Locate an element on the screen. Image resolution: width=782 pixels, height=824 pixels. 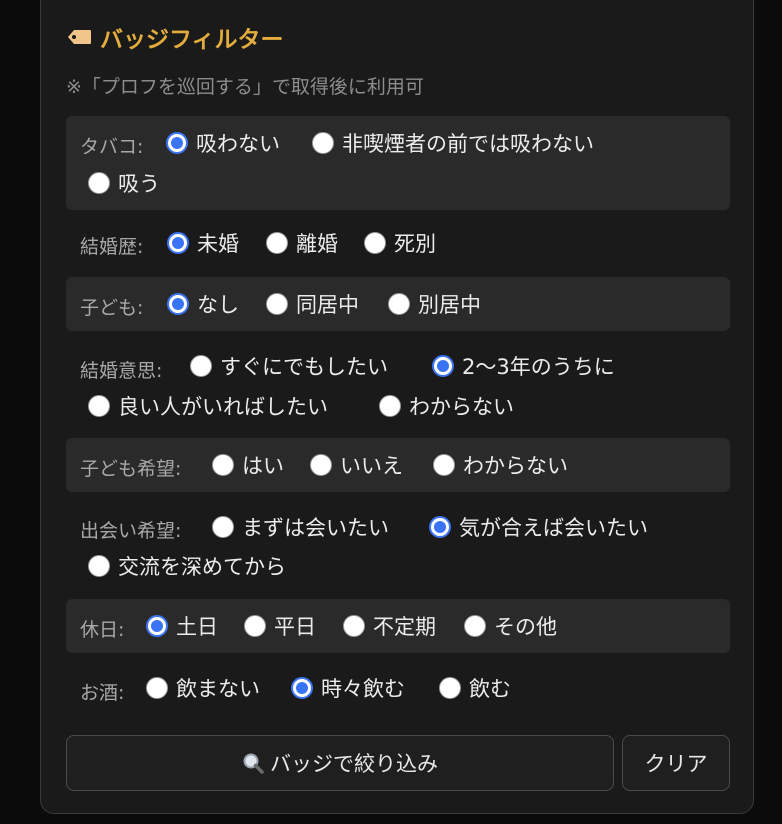
tag-icon is located at coordinates (79, 37).